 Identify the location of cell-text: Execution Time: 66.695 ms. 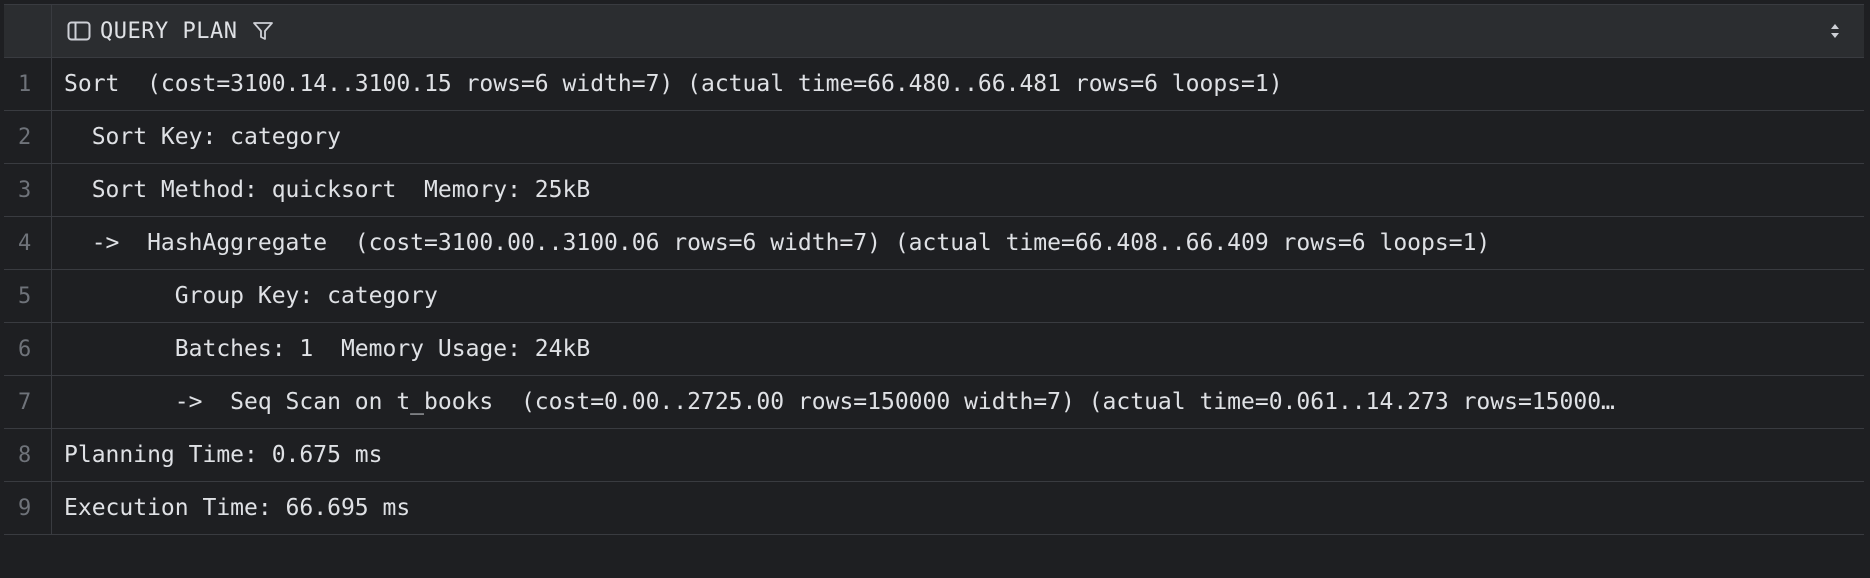
(237, 508).